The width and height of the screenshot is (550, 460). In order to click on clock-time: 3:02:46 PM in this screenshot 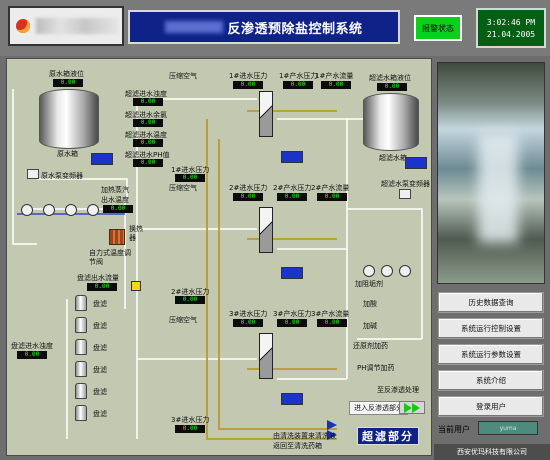, I will do `click(511, 22)`.